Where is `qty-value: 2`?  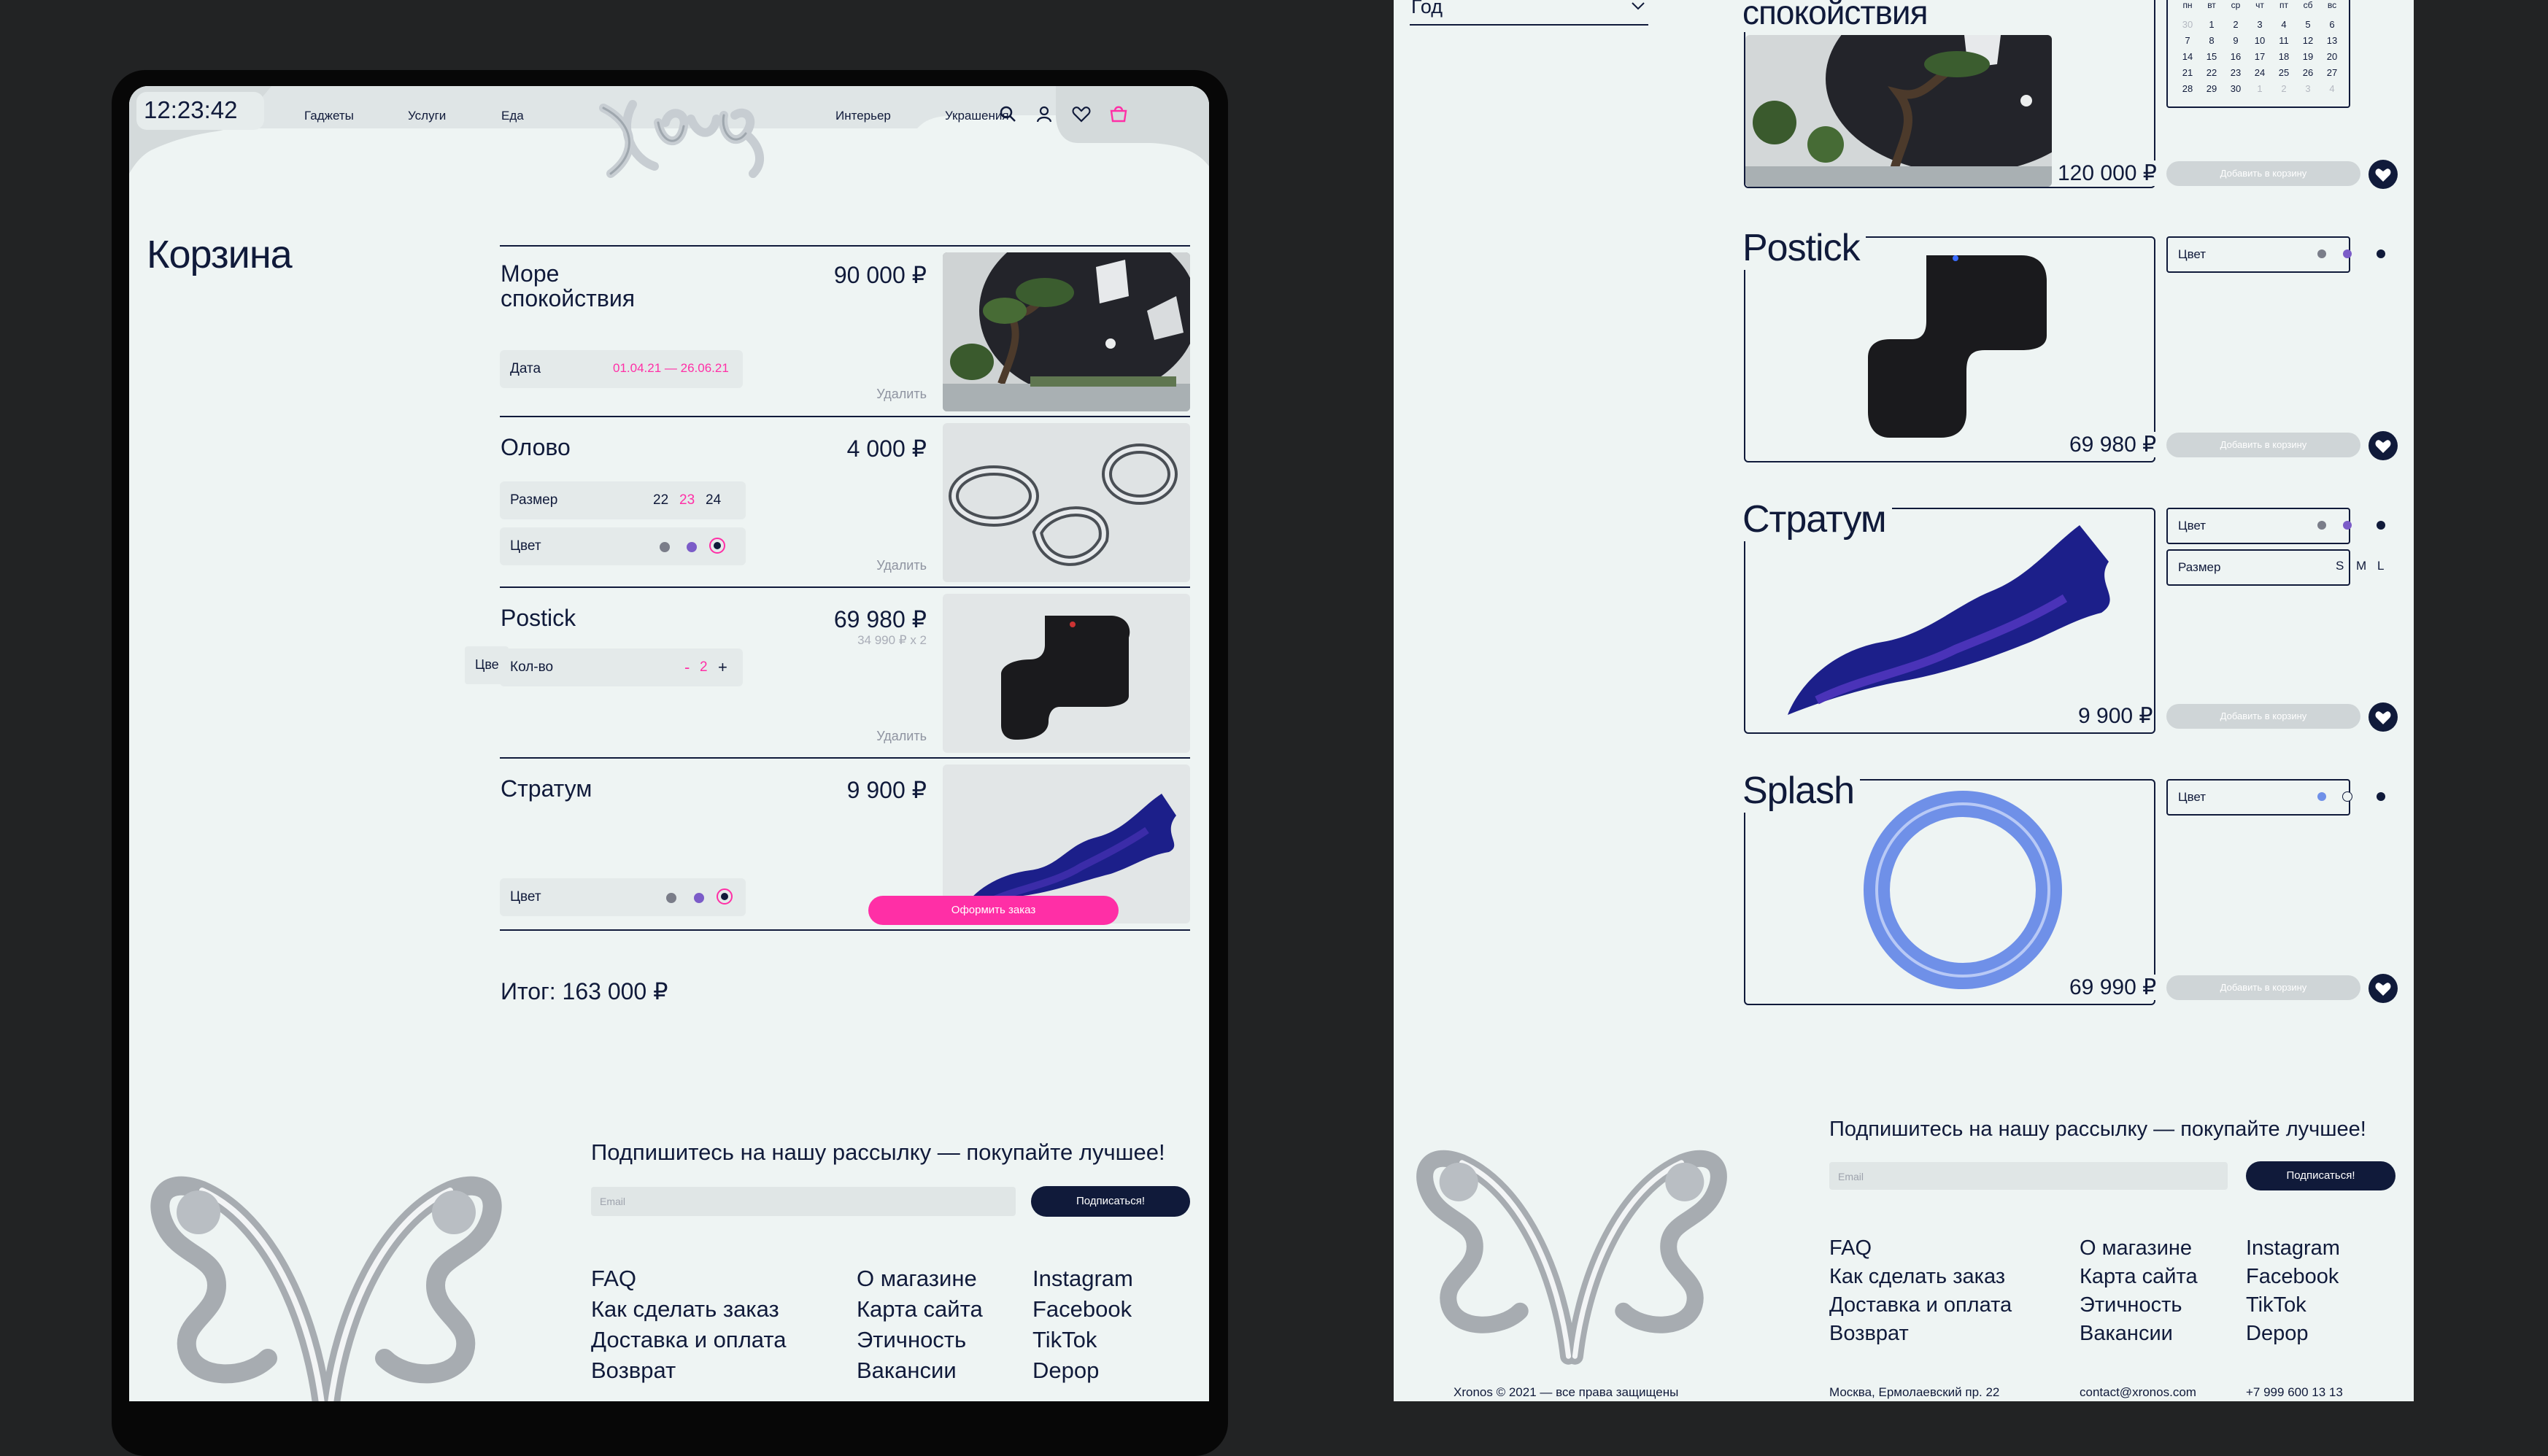 qty-value: 2 is located at coordinates (704, 667).